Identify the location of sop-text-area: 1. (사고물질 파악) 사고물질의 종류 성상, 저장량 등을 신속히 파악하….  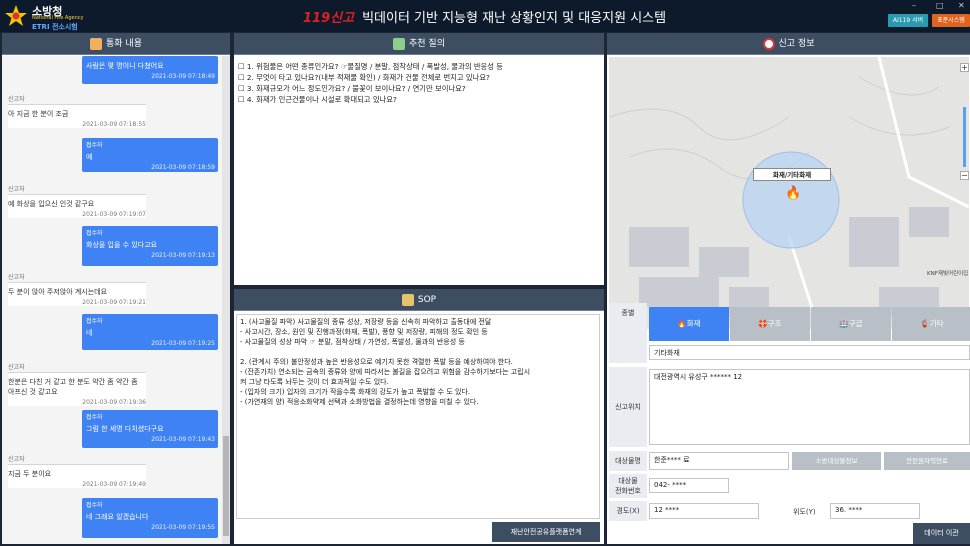
(418, 416).